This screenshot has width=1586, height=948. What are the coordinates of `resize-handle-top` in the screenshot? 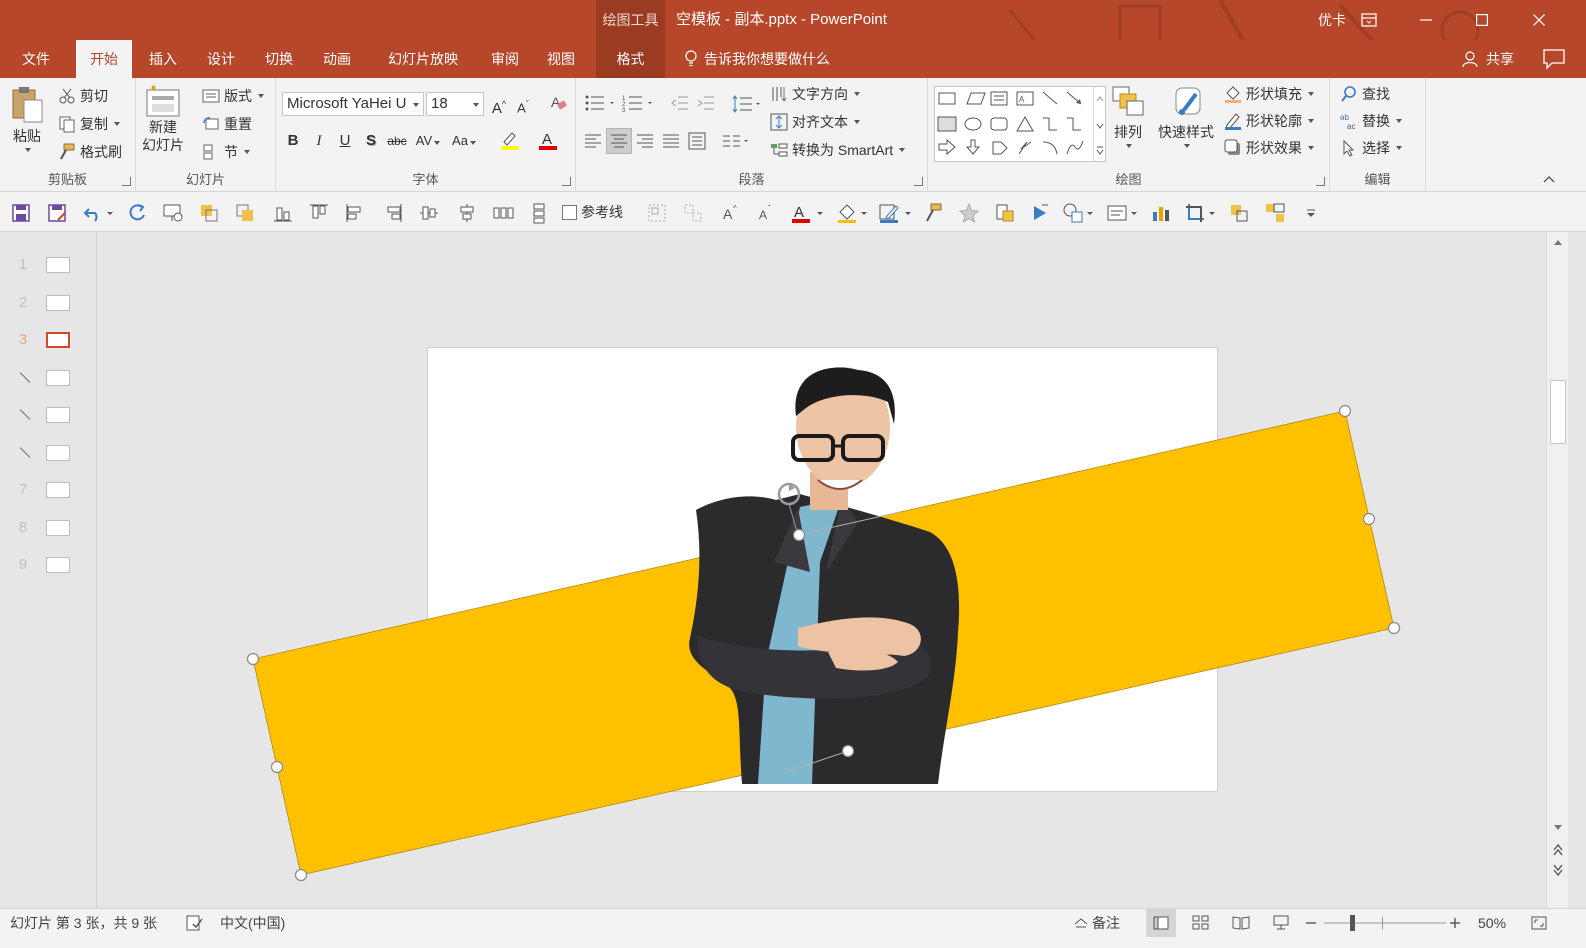 It's located at (799, 535).